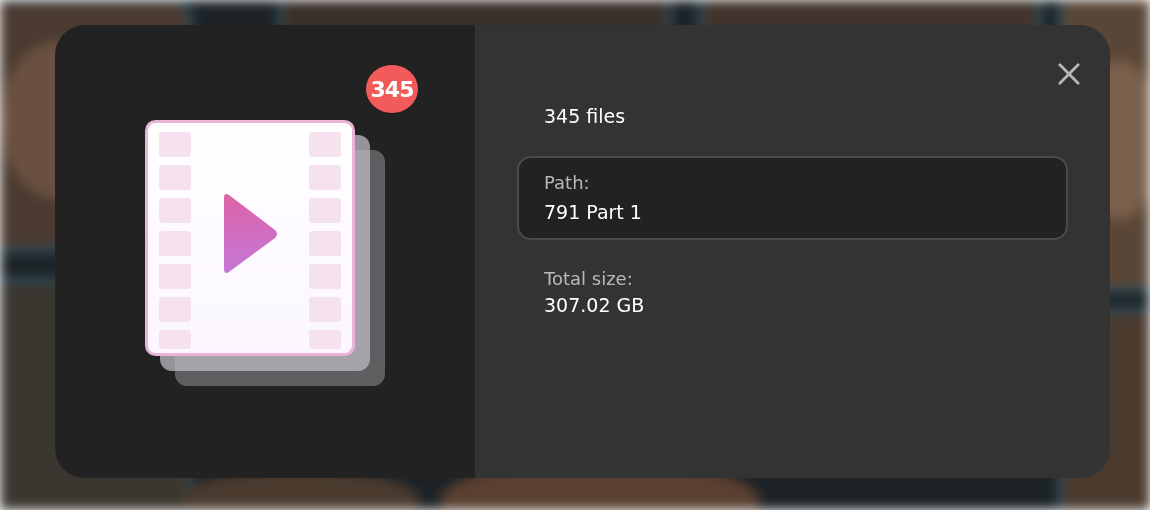 This screenshot has width=1150, height=510. Describe the element at coordinates (392, 89) in the screenshot. I see `count-badge: 345` at that location.